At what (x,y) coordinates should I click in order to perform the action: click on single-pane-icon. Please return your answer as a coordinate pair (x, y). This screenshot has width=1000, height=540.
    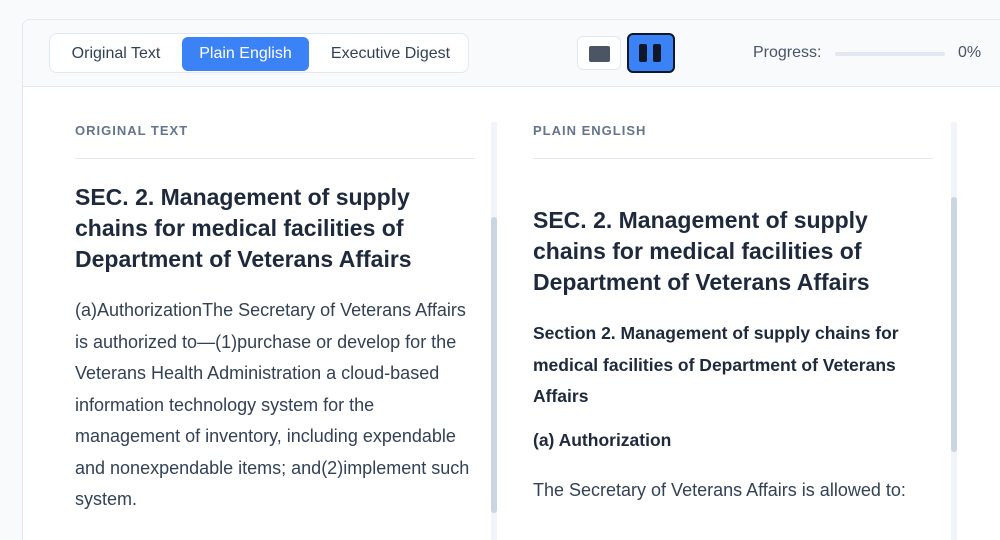
    Looking at the image, I should click on (599, 54).